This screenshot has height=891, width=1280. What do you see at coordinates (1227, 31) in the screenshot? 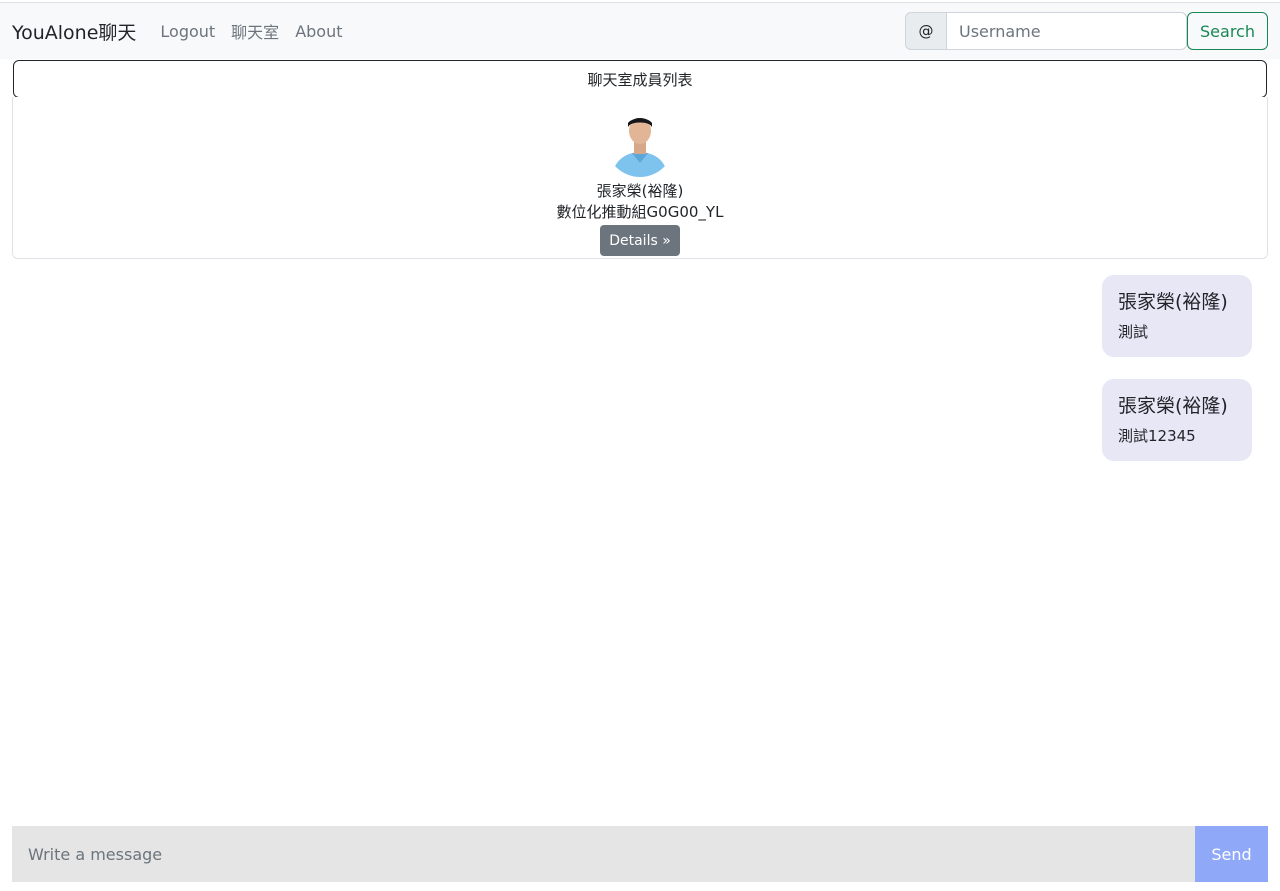
I see `search-button: Search` at bounding box center [1227, 31].